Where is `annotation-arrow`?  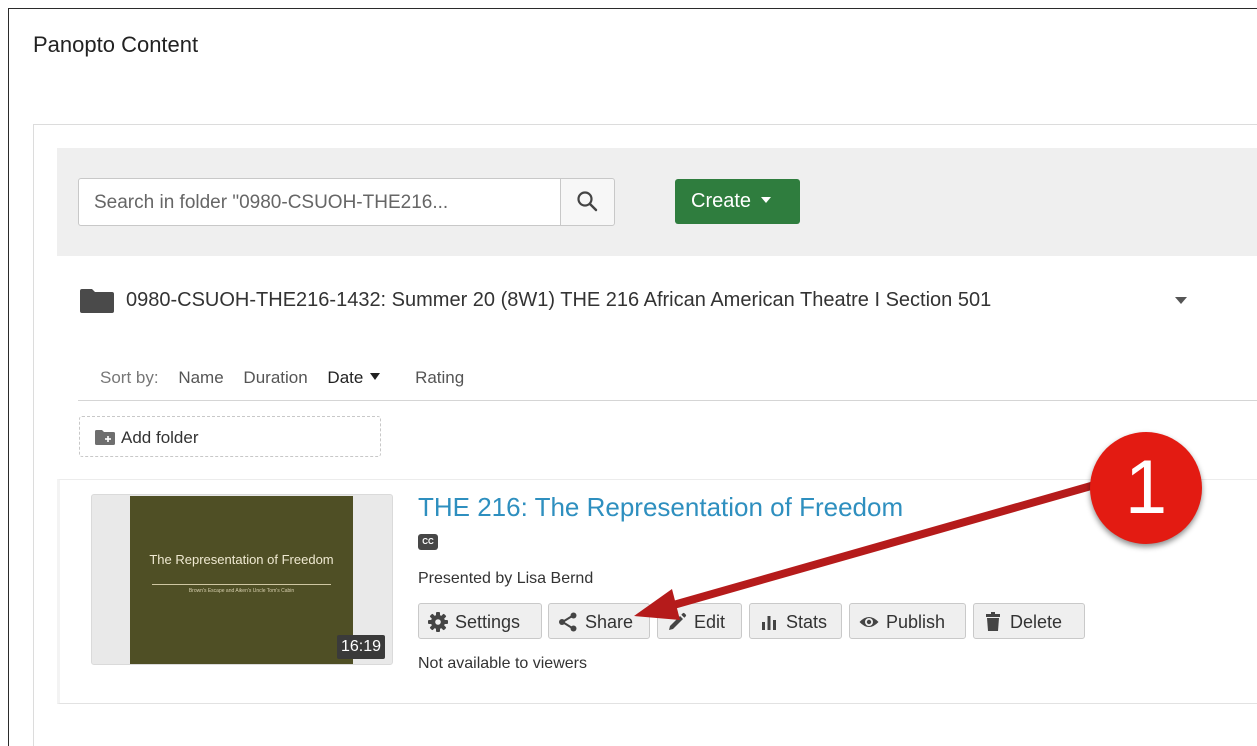
annotation-arrow is located at coordinates (868, 550).